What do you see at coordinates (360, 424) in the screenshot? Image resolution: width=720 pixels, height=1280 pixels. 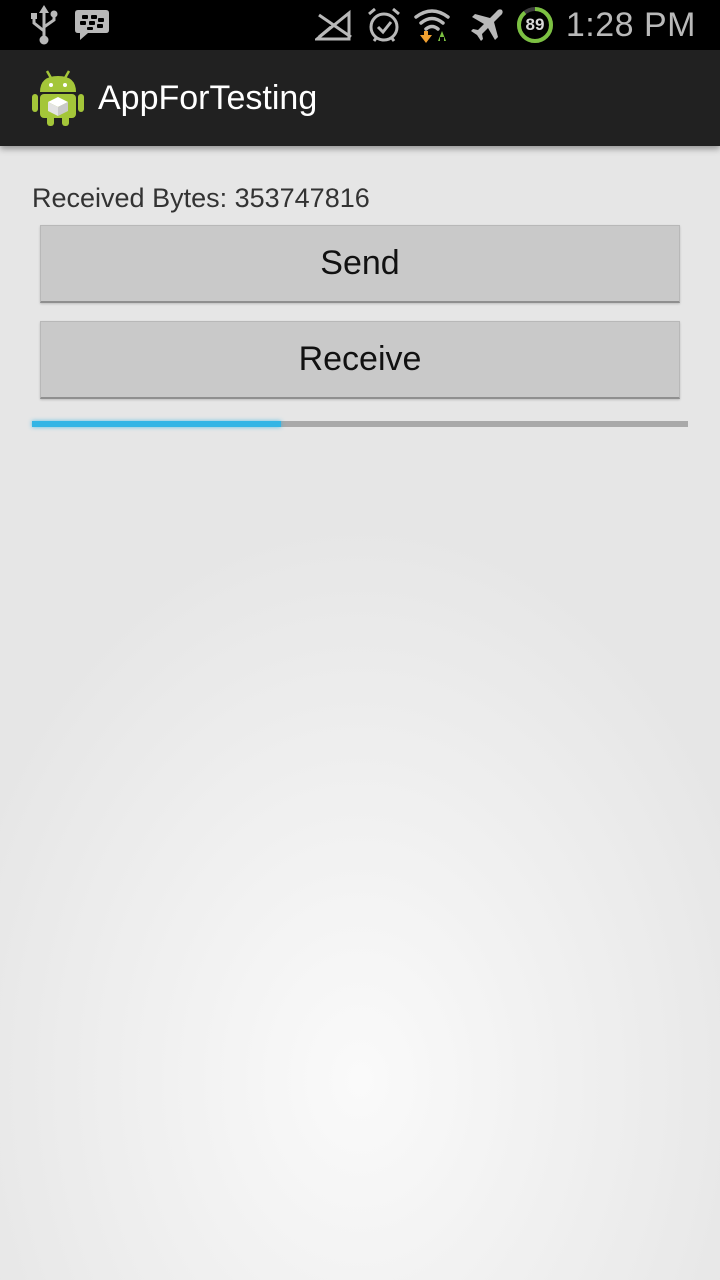 I see `transfer-progress-bar` at bounding box center [360, 424].